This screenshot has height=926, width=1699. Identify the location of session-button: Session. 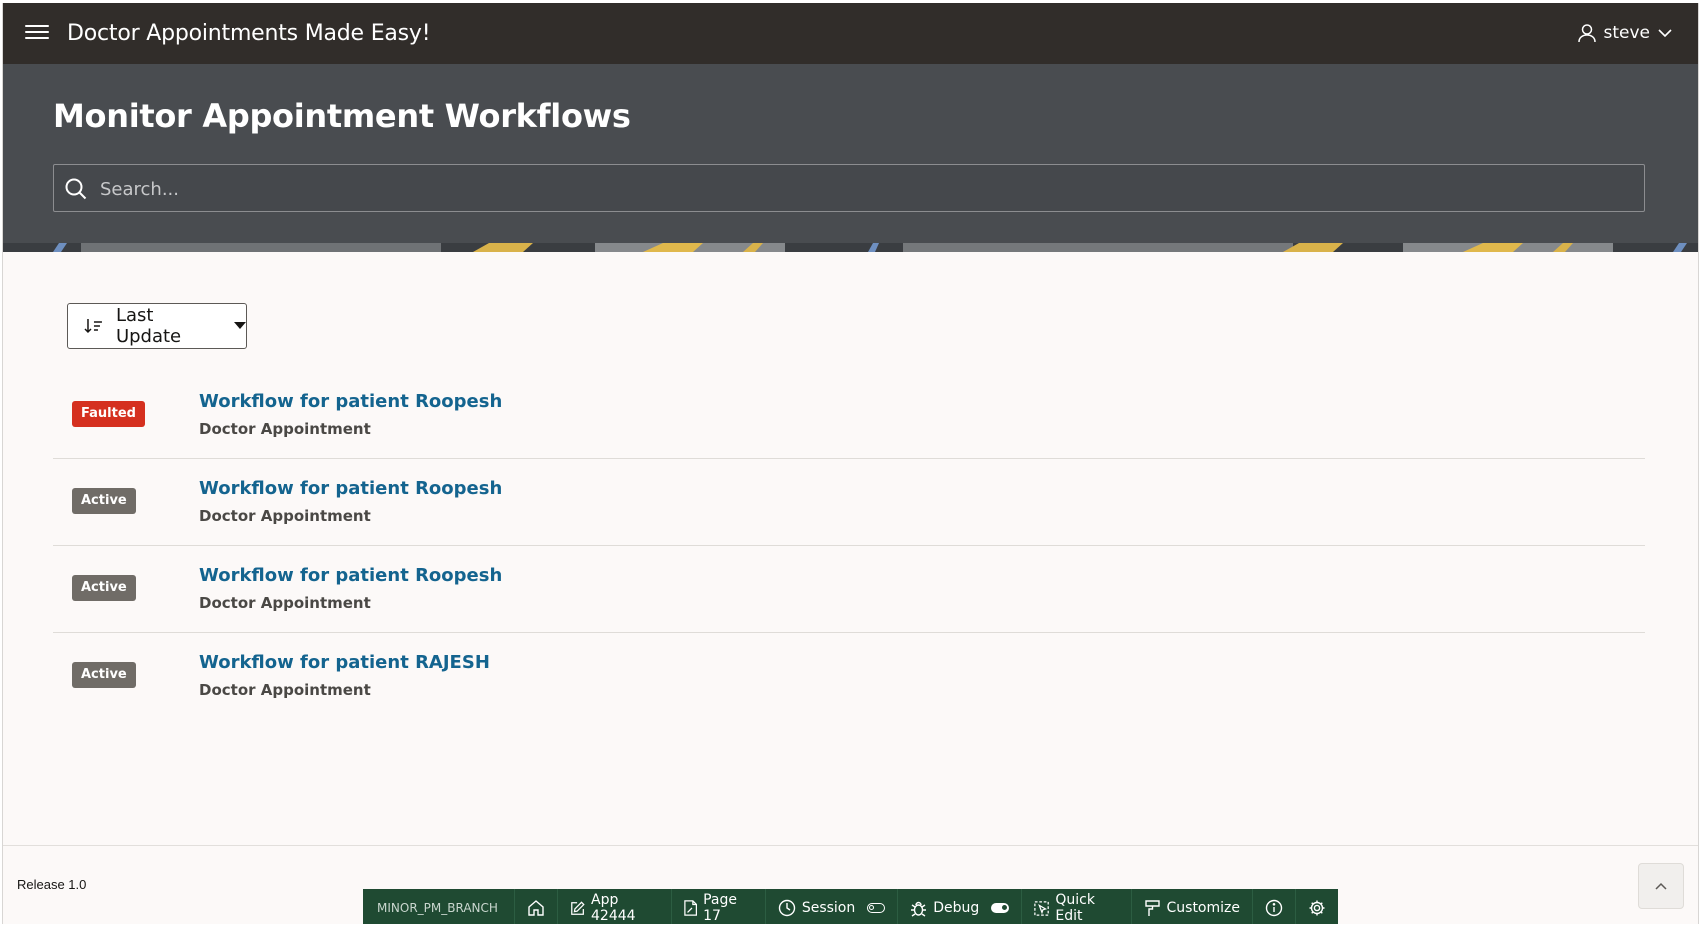
(832, 906).